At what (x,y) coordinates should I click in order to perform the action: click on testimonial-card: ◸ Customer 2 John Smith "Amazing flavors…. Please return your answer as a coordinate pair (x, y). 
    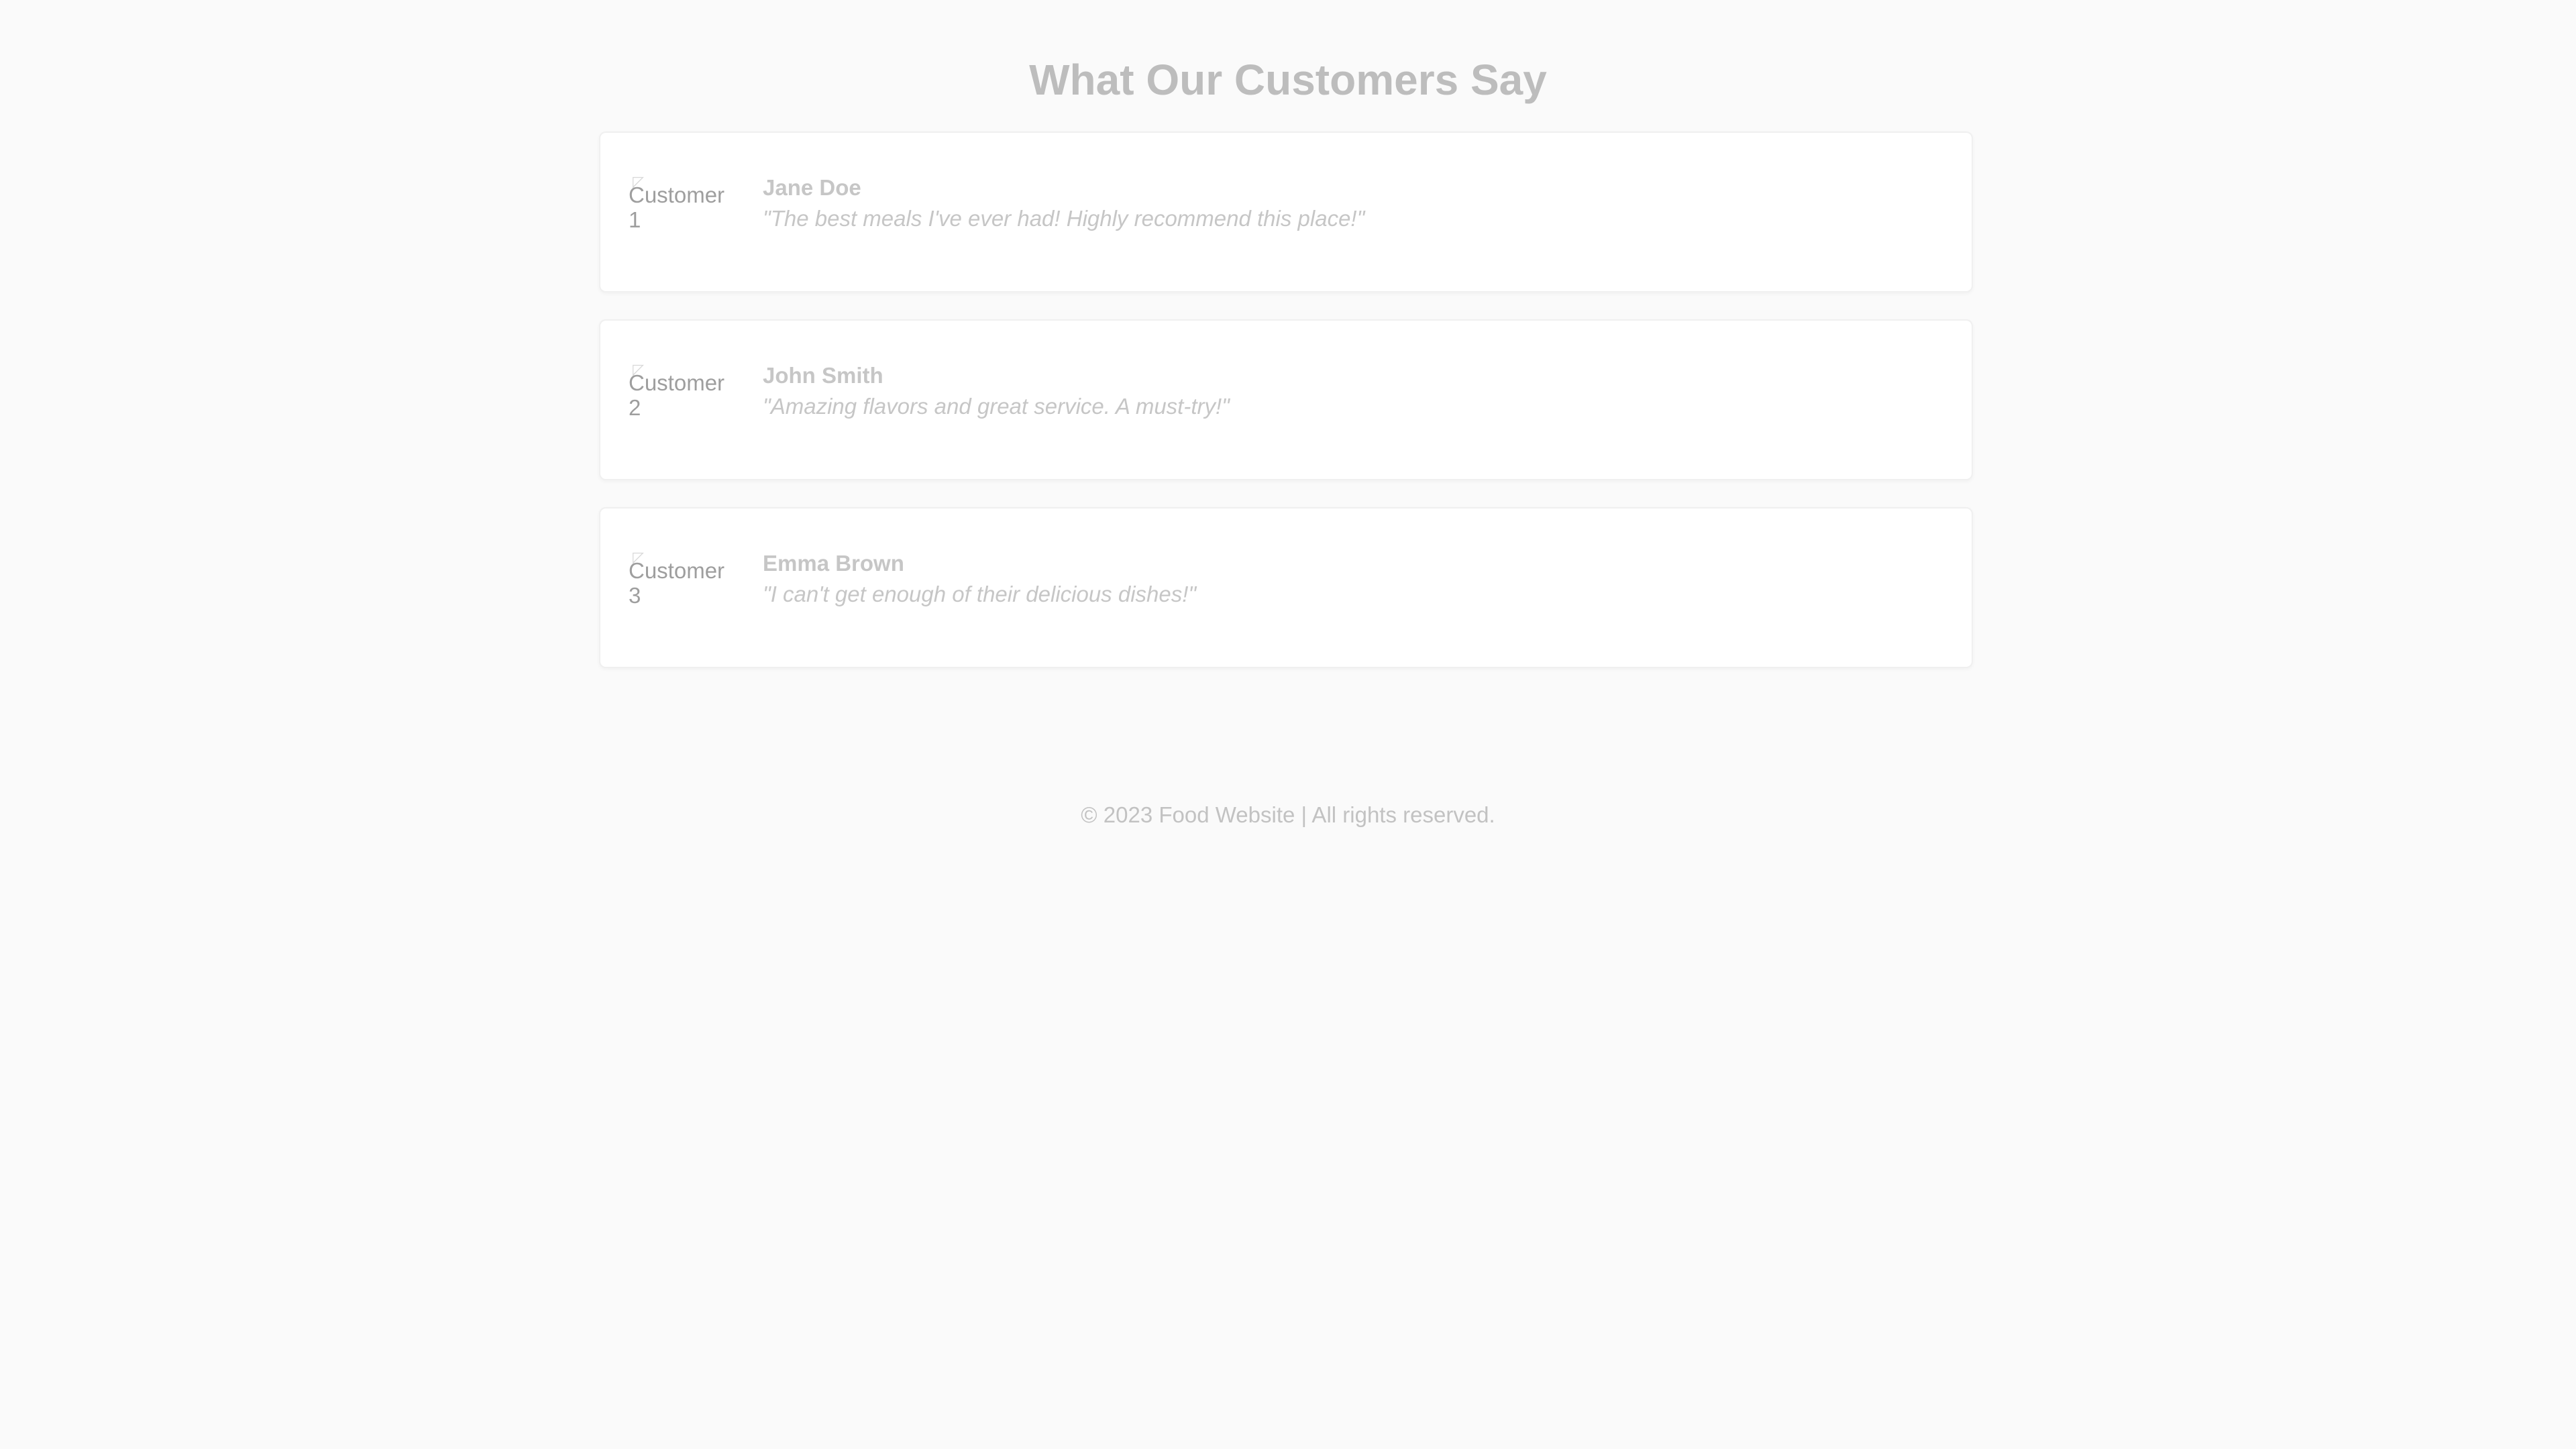
    Looking at the image, I should click on (1286, 399).